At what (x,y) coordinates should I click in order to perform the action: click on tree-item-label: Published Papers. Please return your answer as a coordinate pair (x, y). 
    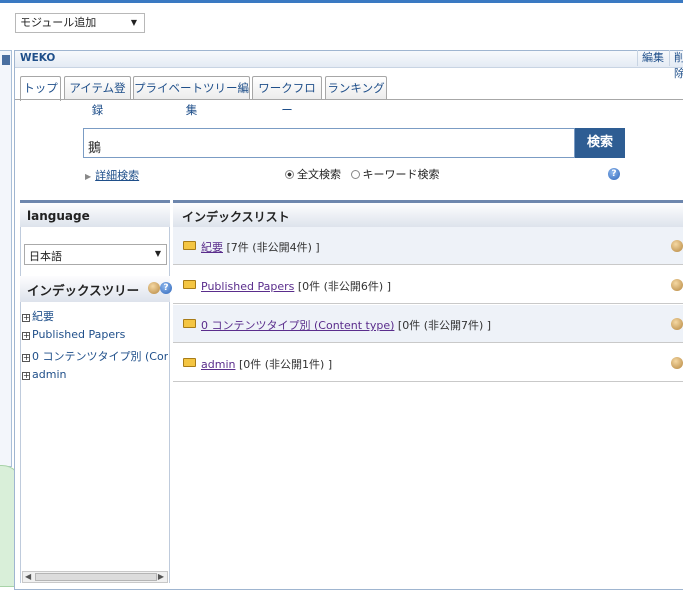
    Looking at the image, I should click on (79, 334).